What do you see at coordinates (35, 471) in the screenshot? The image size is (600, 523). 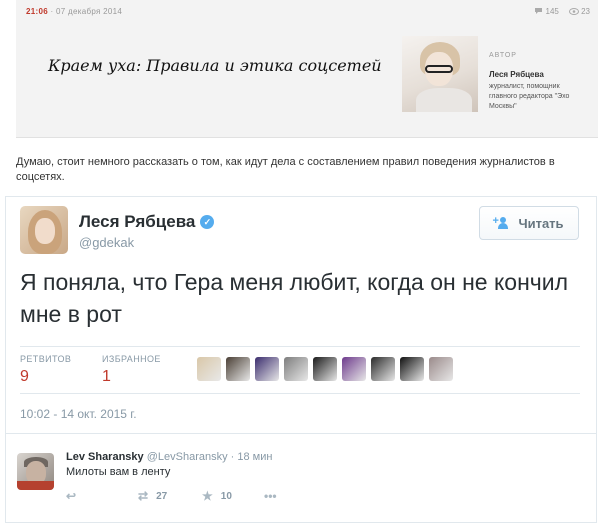 I see `reply-avatar` at bounding box center [35, 471].